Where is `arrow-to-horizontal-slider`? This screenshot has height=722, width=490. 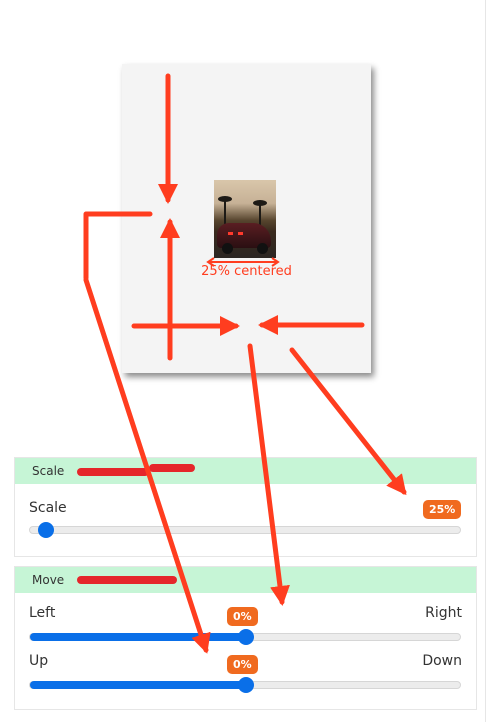 arrow-to-horizontal-slider is located at coordinates (268, 474).